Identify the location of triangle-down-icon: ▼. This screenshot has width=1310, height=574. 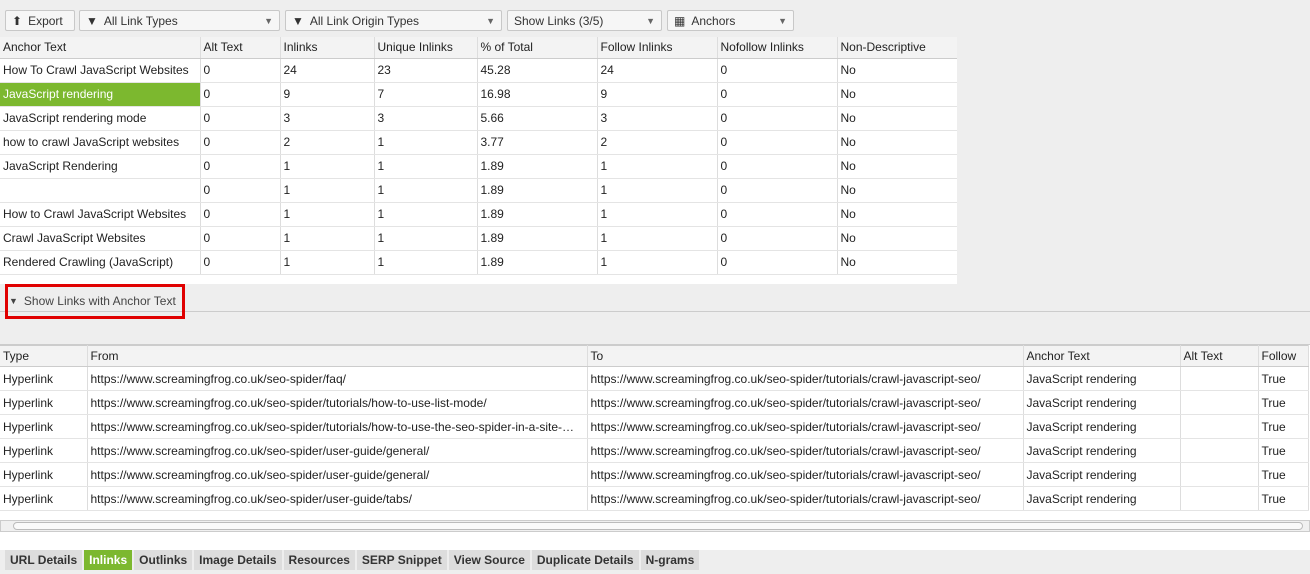
(13, 301).